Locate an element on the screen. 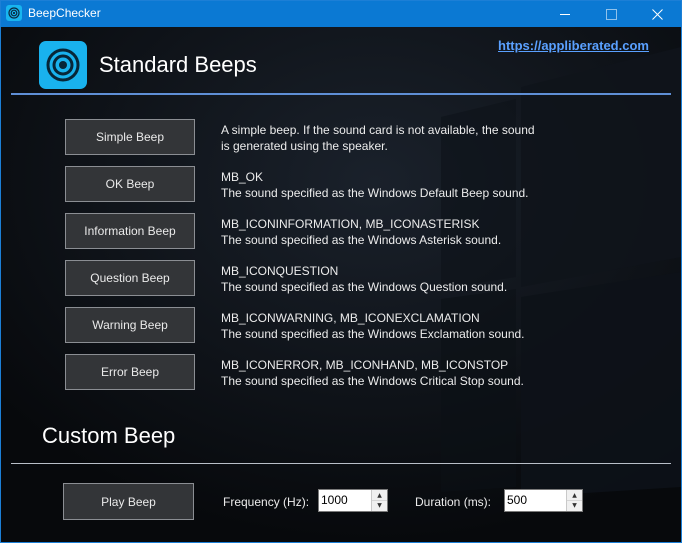 This screenshot has height=543, width=682. frequency-stepper: ▲ ▼ is located at coordinates (353, 500).